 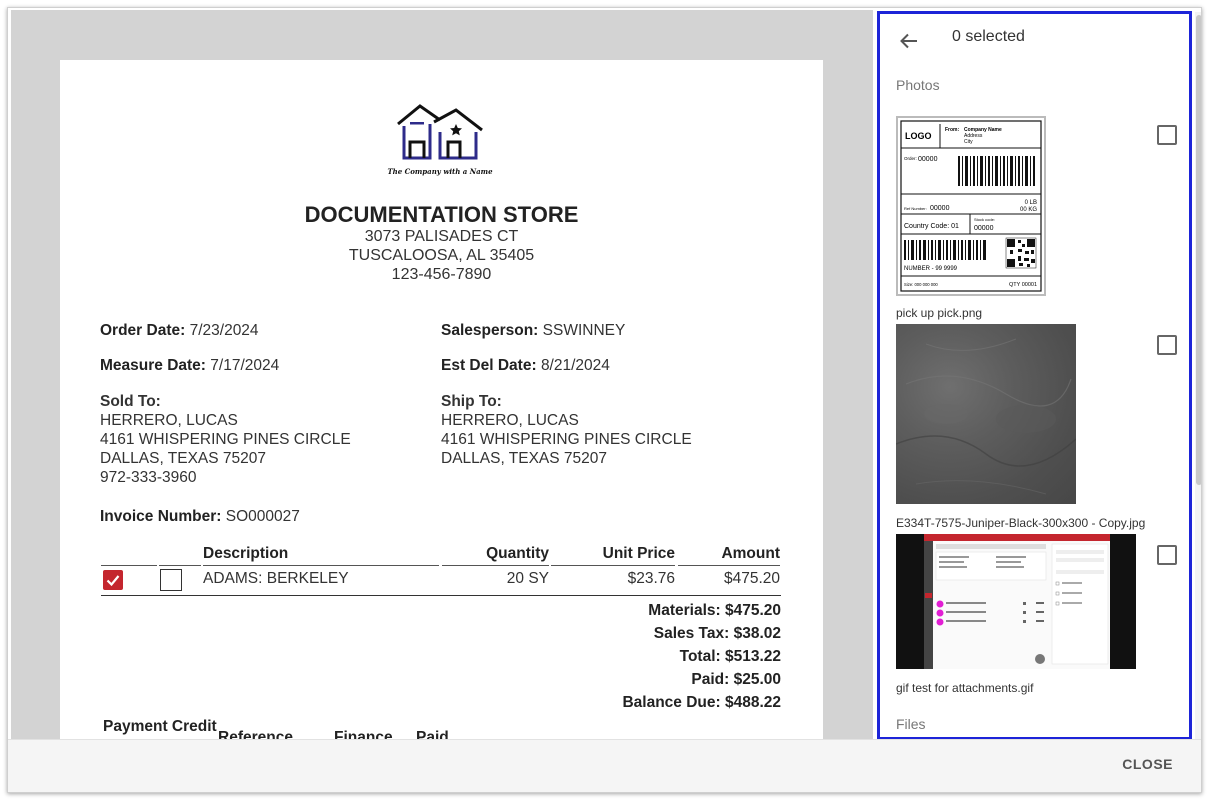 What do you see at coordinates (939, 313) in the screenshot?
I see `photo-filename: pick up pick.png` at bounding box center [939, 313].